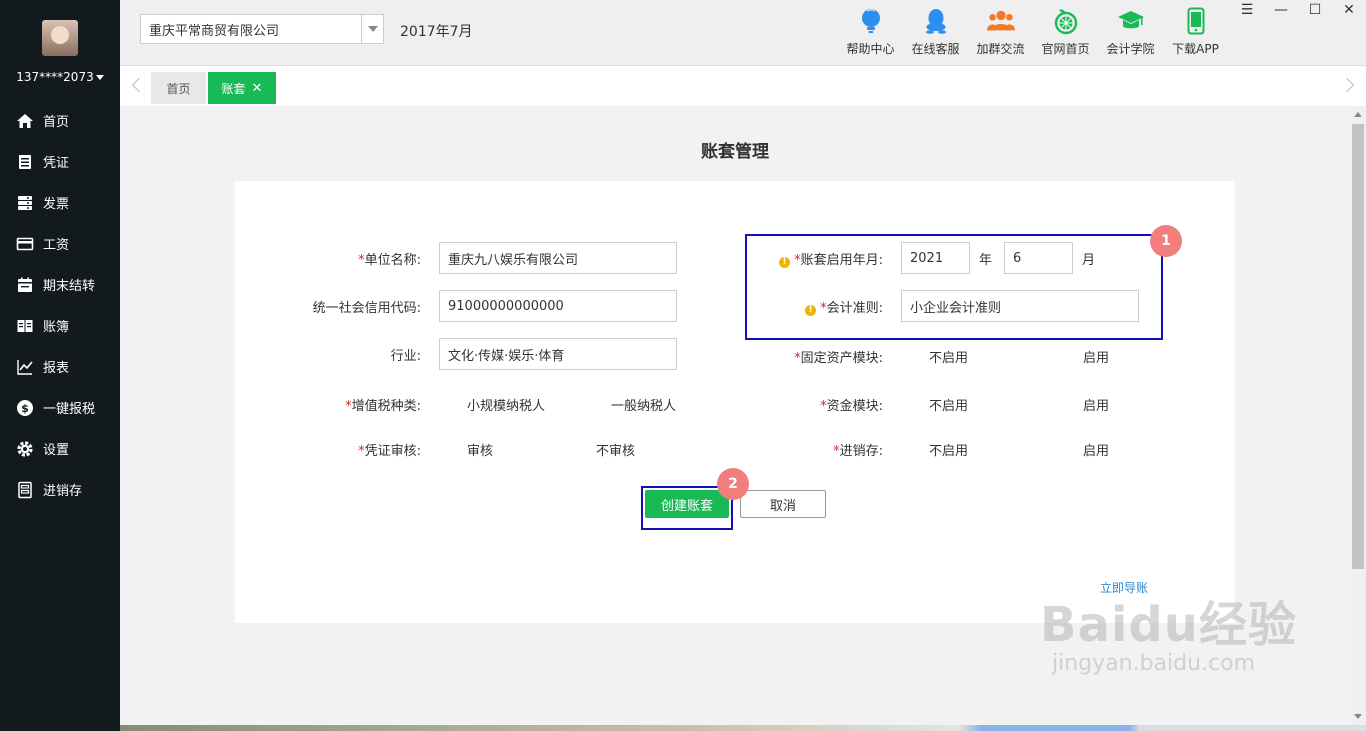 The image size is (1366, 731). I want to click on tab-label: 账套, so click(233, 88).